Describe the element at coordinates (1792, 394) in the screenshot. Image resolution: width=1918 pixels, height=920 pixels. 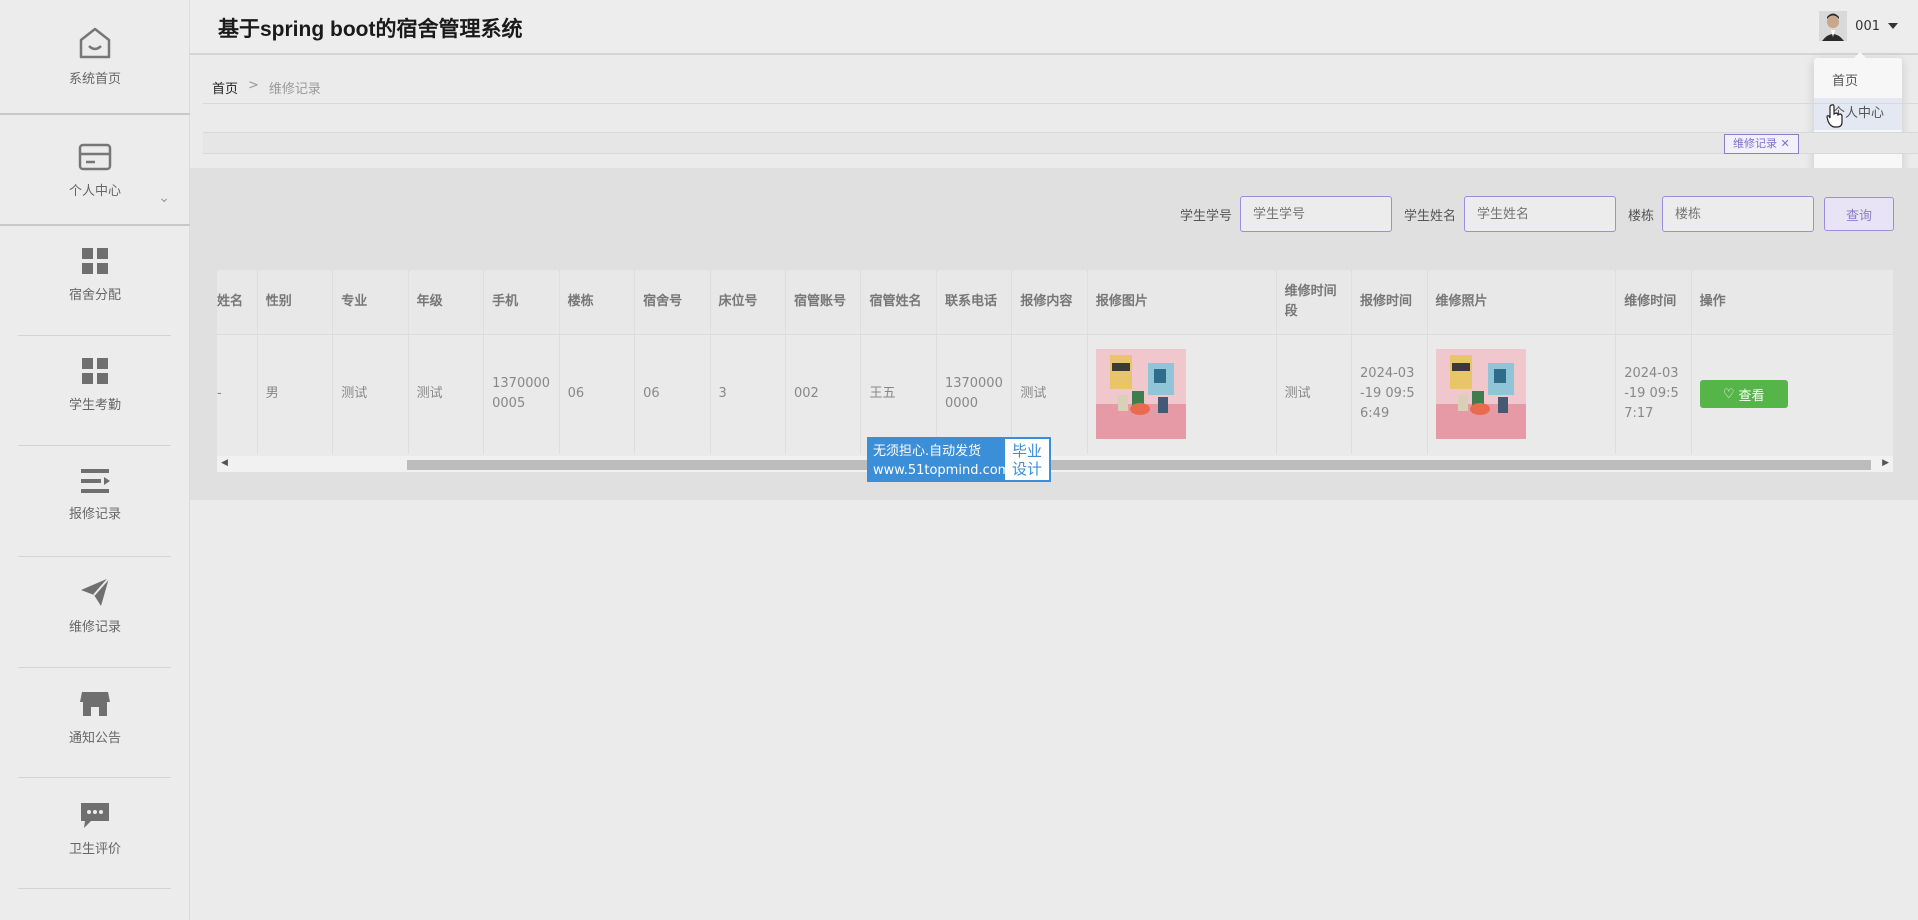
I see `cell-action: ♡ 查看` at that location.